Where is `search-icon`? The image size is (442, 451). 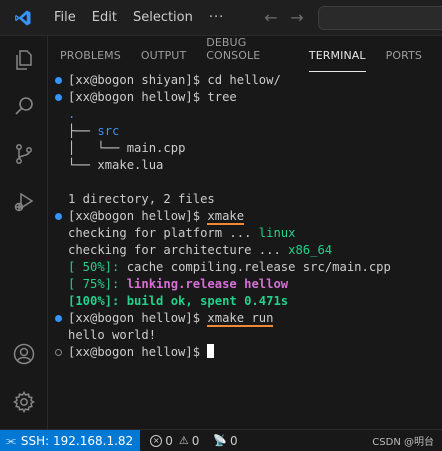
search-icon is located at coordinates (23, 106).